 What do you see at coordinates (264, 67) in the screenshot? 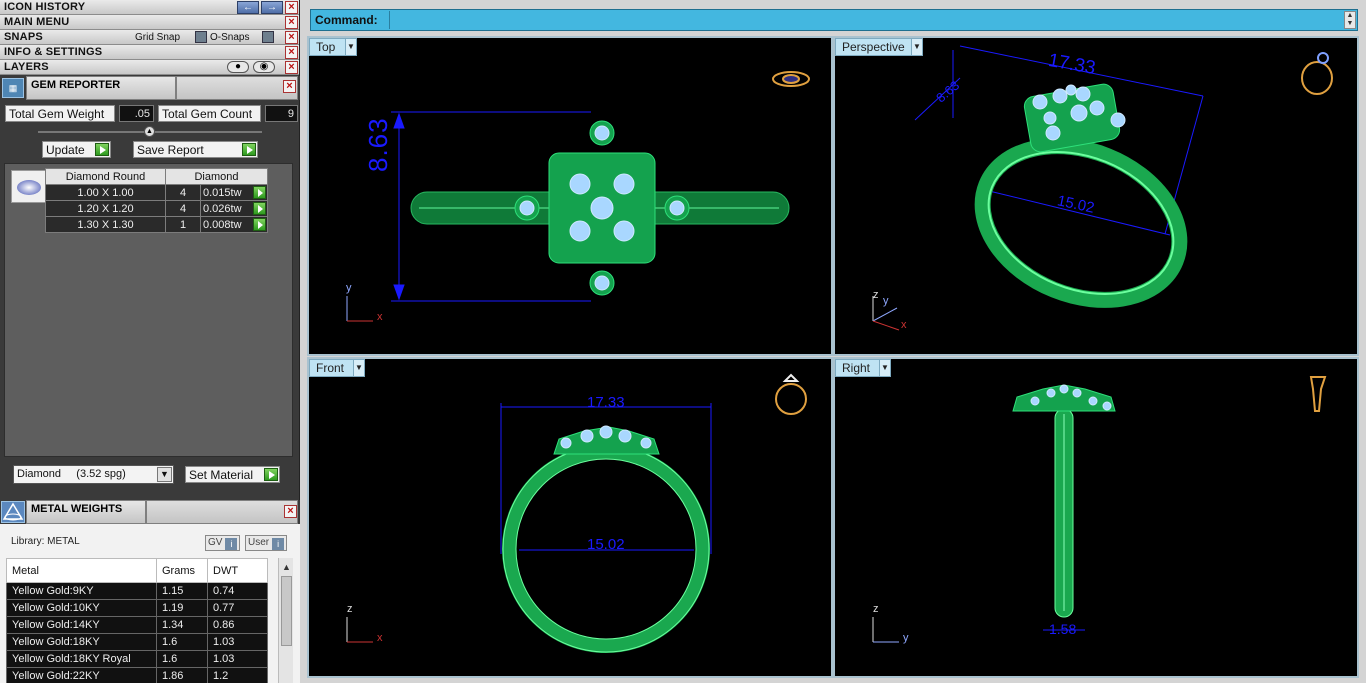
I see `eye-icon: ◉` at bounding box center [264, 67].